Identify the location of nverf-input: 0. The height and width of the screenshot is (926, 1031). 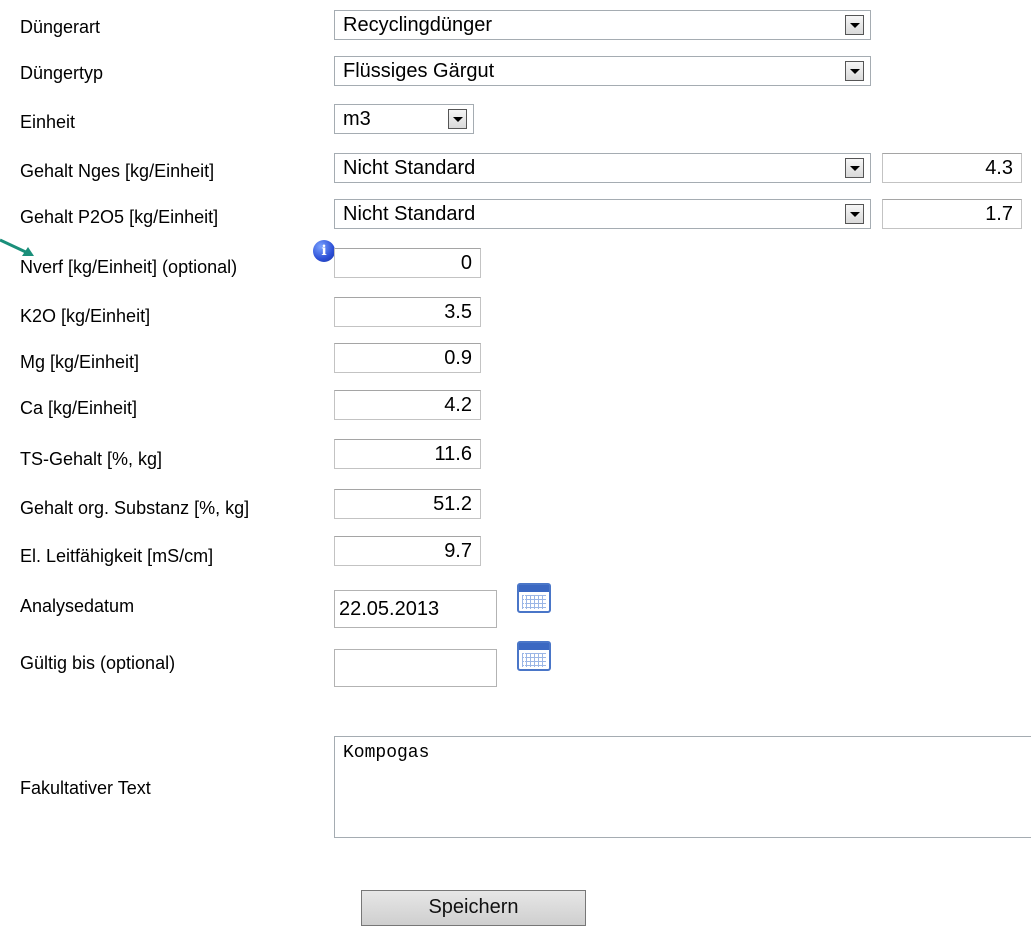
(407, 263).